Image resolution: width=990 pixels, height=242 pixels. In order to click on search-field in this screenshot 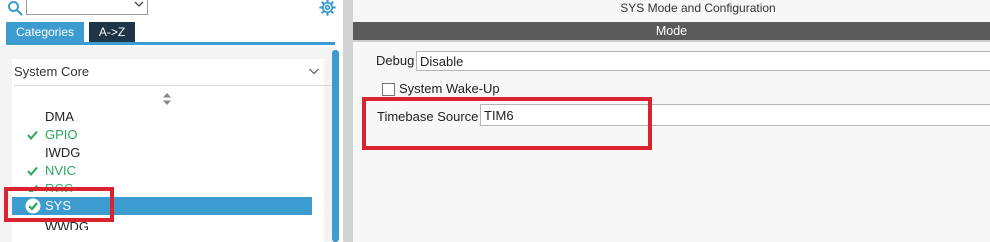, I will do `click(79, 7)`.